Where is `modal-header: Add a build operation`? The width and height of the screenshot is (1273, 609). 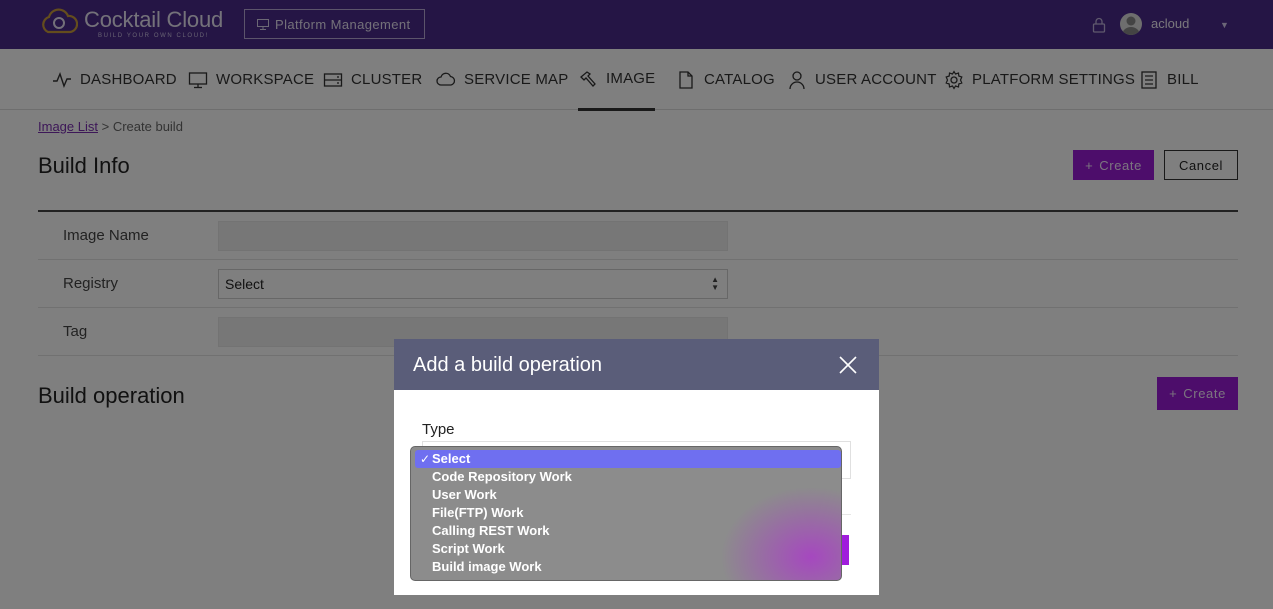
modal-header: Add a build operation is located at coordinates (636, 364).